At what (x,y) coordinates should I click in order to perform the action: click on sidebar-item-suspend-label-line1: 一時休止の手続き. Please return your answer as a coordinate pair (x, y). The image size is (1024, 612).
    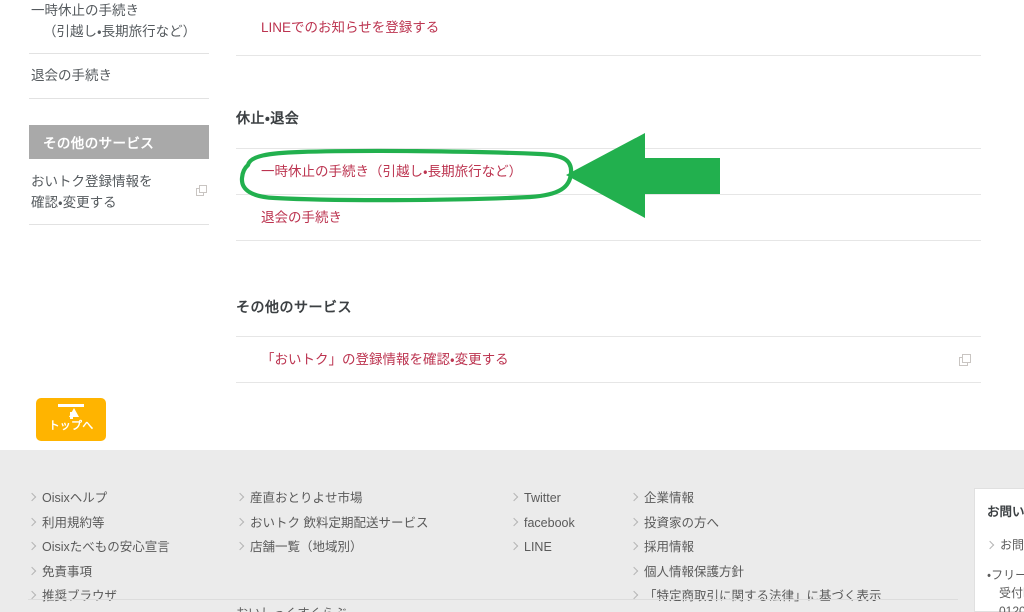
    Looking at the image, I should click on (85, 10).